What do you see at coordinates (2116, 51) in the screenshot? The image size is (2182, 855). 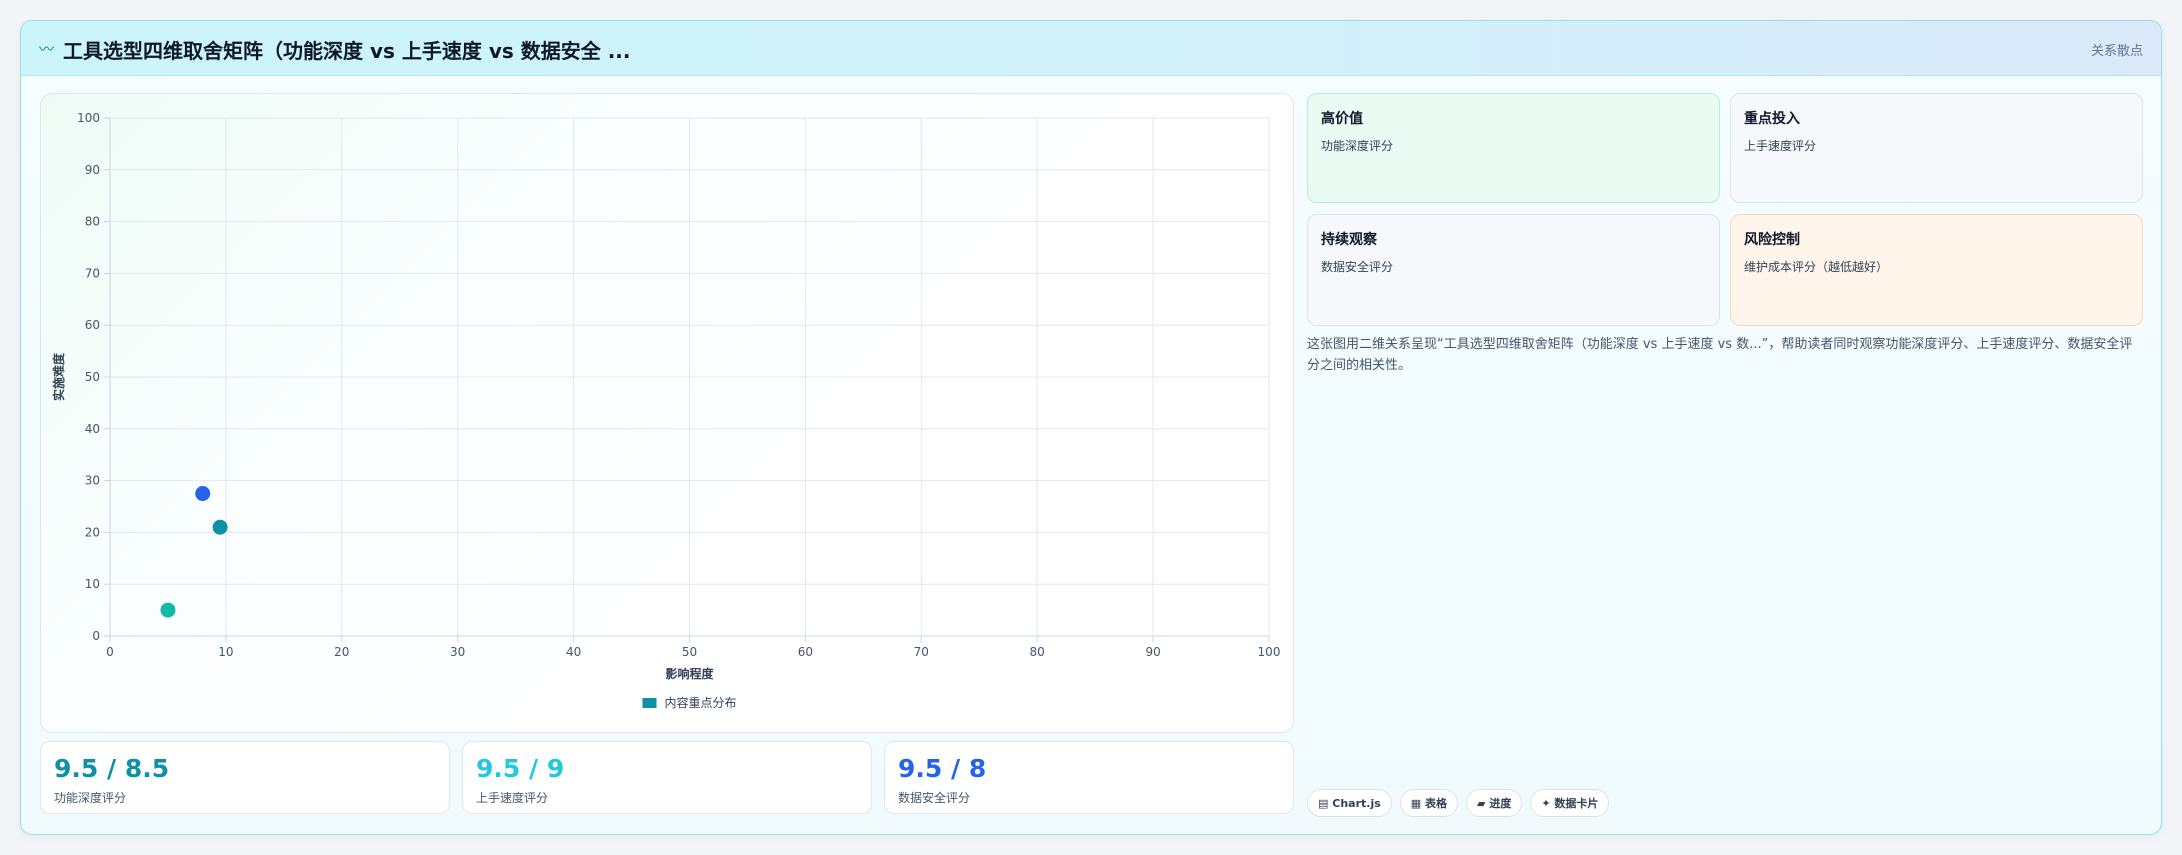 I see `chart-type-badge: 关系散点` at bounding box center [2116, 51].